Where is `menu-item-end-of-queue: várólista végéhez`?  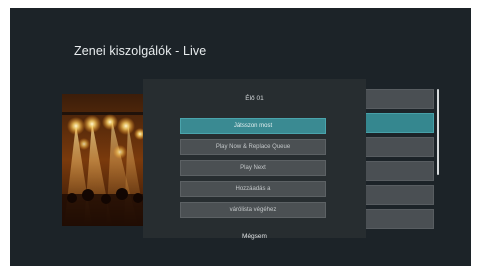 menu-item-end-of-queue: várólista végéhez is located at coordinates (253, 210).